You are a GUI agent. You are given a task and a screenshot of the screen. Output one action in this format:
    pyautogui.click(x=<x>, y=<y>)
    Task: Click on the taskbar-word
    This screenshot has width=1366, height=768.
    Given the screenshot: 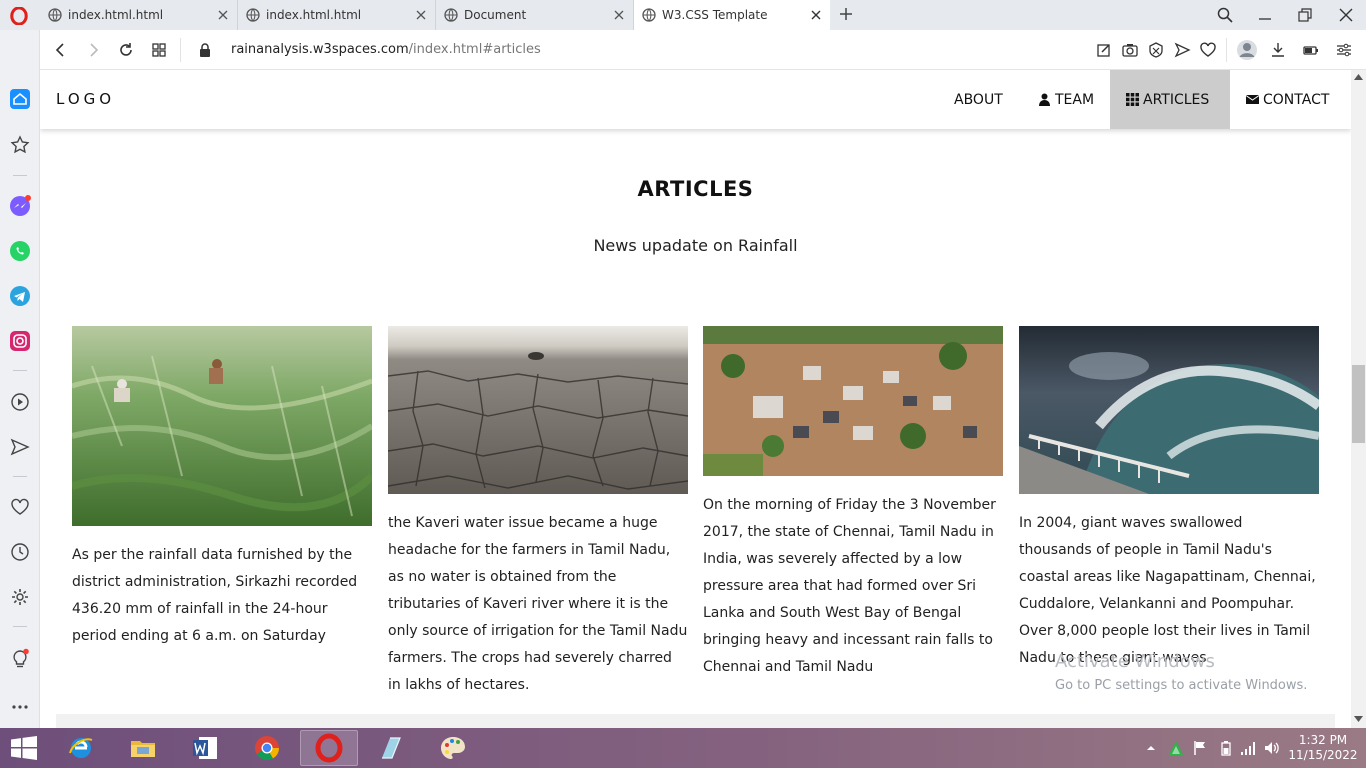 What is the action you would take?
    pyautogui.click(x=205, y=748)
    